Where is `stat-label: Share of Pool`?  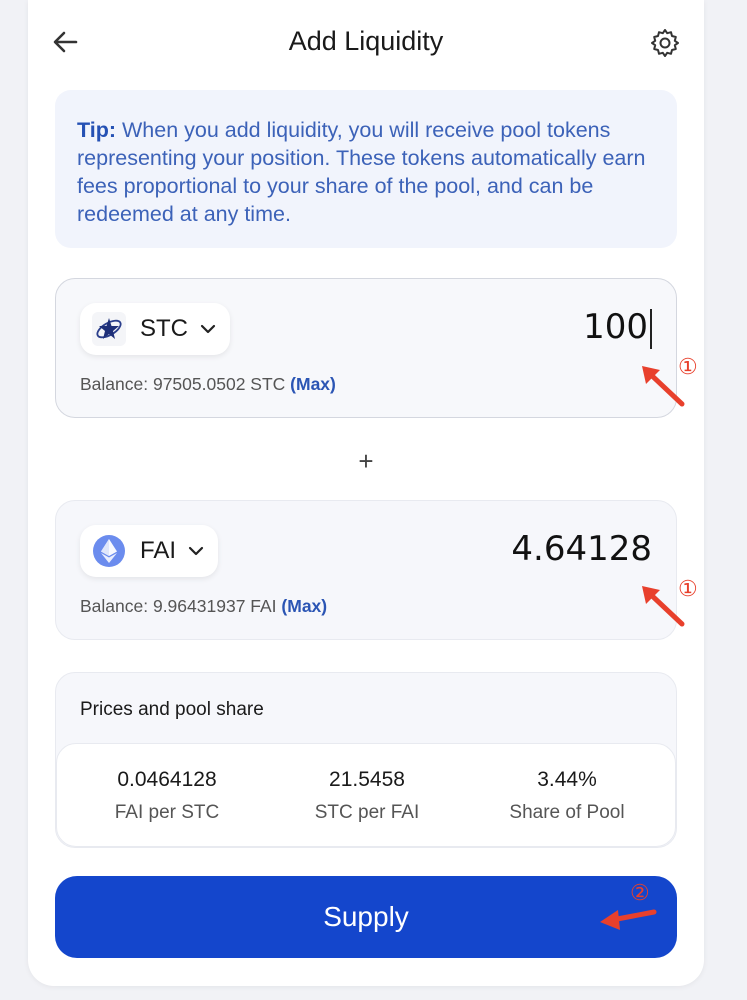 stat-label: Share of Pool is located at coordinates (567, 812).